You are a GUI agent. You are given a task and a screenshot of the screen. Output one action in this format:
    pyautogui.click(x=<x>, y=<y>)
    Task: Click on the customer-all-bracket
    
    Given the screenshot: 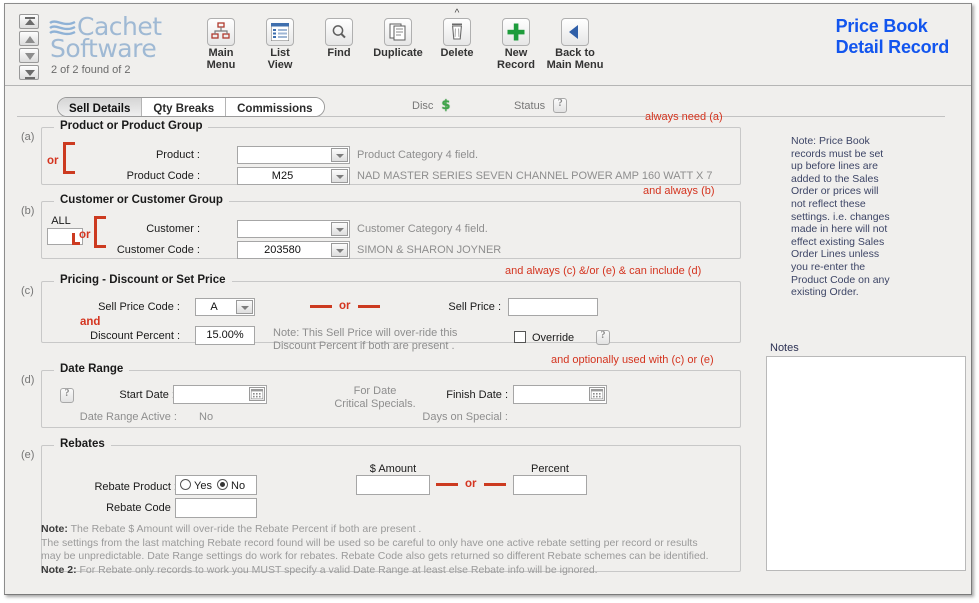 What is the action you would take?
    pyautogui.click(x=76, y=239)
    